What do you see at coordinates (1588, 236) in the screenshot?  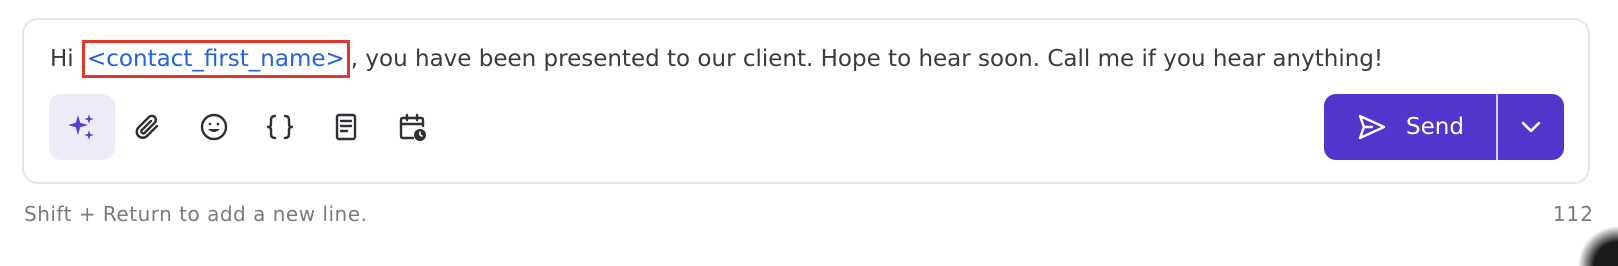 I see `window-corner` at bounding box center [1588, 236].